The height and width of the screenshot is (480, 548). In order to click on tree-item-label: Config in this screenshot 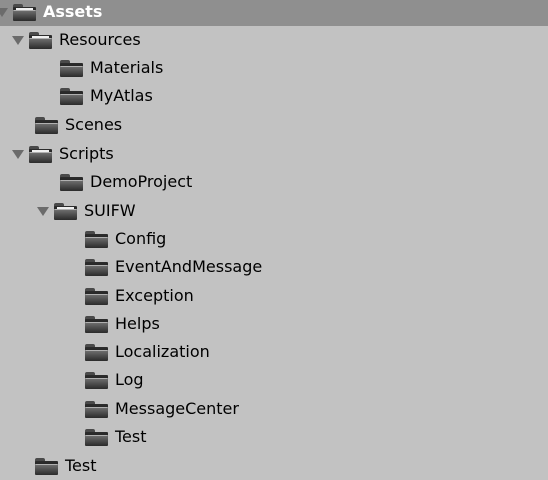, I will do `click(141, 238)`.